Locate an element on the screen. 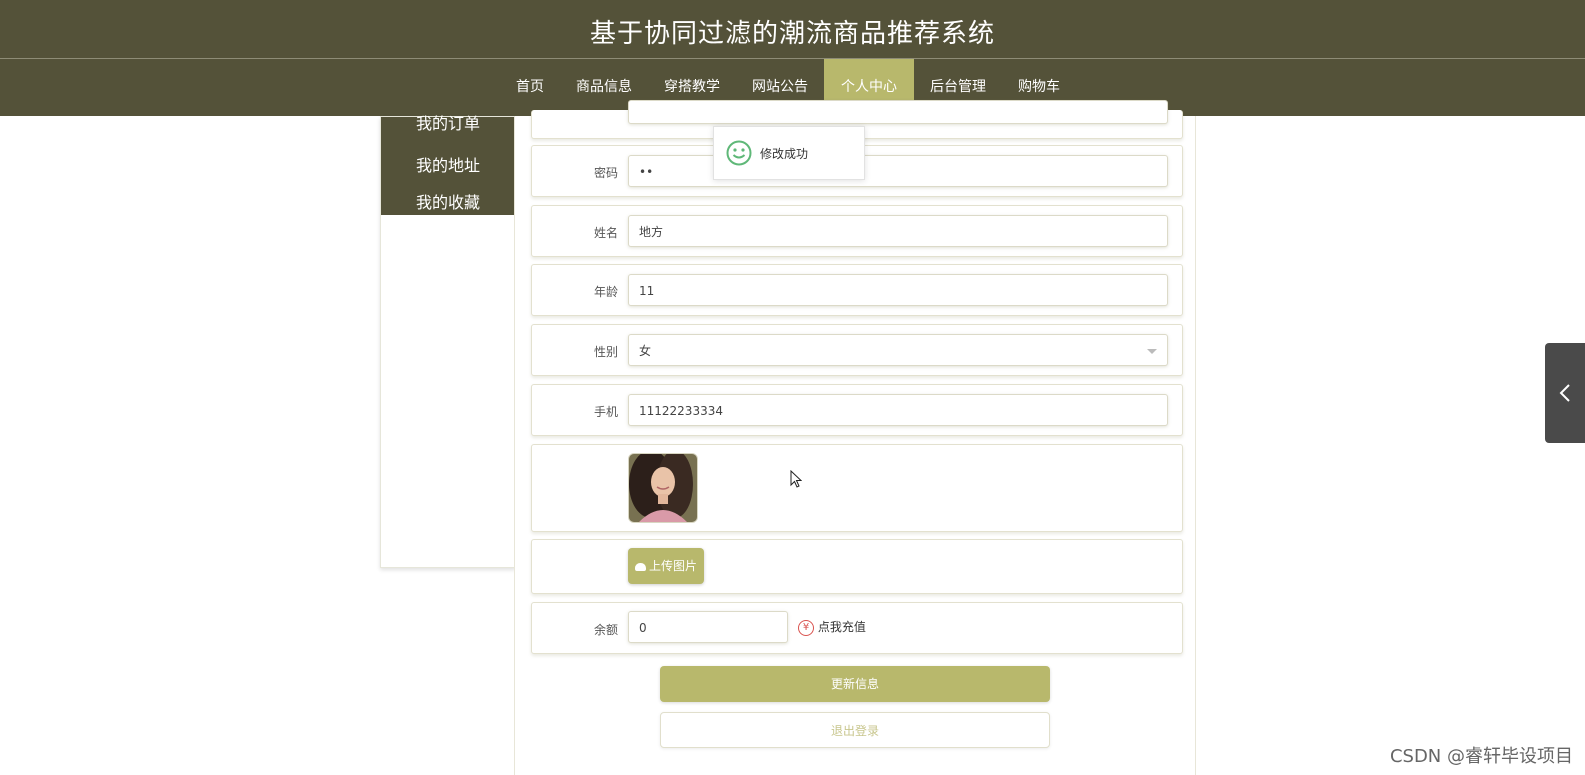 This screenshot has width=1585, height=775. age-label: 年龄 is located at coordinates (605, 292).